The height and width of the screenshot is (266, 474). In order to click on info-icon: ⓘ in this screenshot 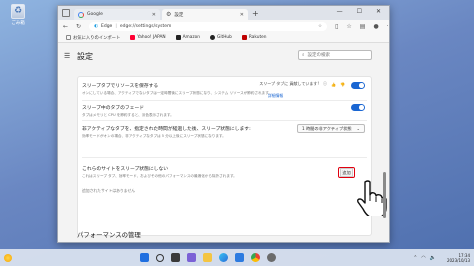, I will do `click(325, 84)`.